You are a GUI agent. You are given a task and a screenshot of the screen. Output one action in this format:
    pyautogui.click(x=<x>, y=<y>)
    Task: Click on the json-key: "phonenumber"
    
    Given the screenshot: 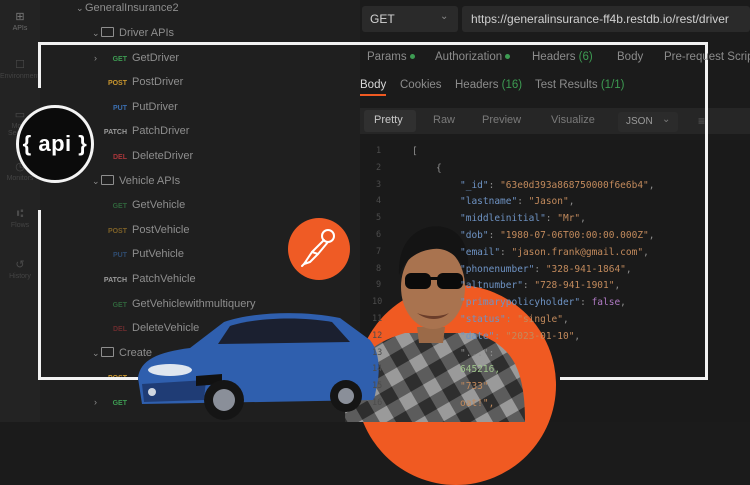 What is the action you would take?
    pyautogui.click(x=497, y=269)
    